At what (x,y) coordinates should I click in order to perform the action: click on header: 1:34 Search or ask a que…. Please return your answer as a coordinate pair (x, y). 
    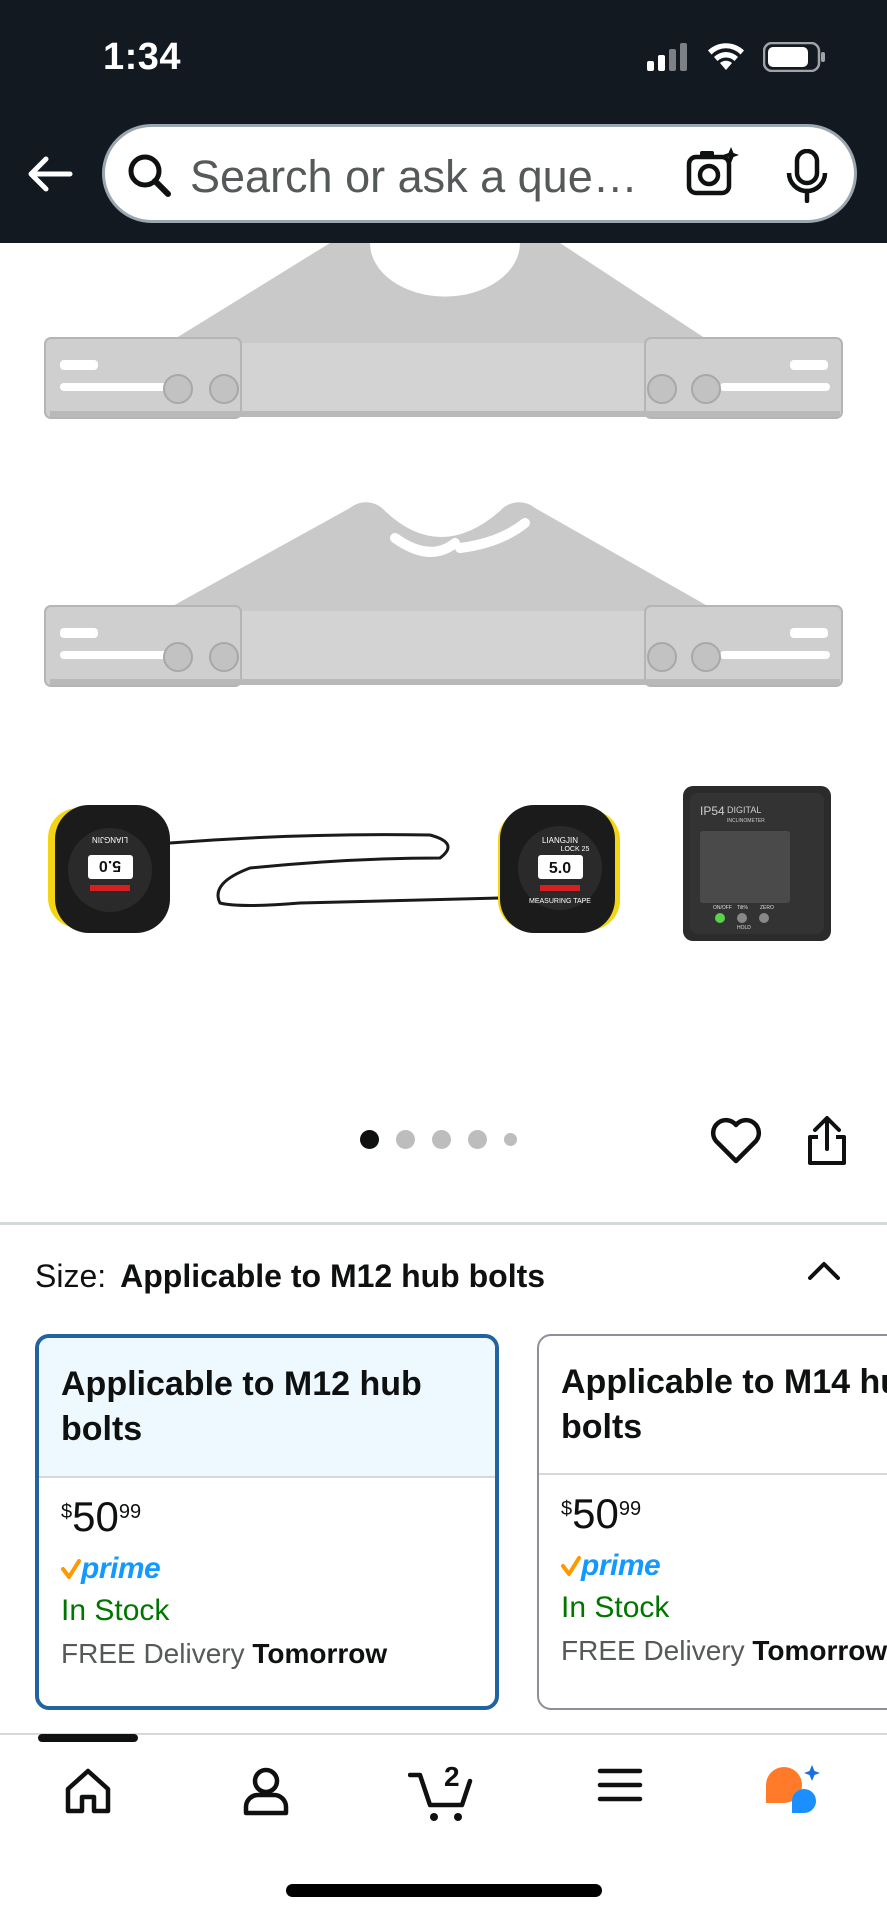
    Looking at the image, I should click on (443, 121).